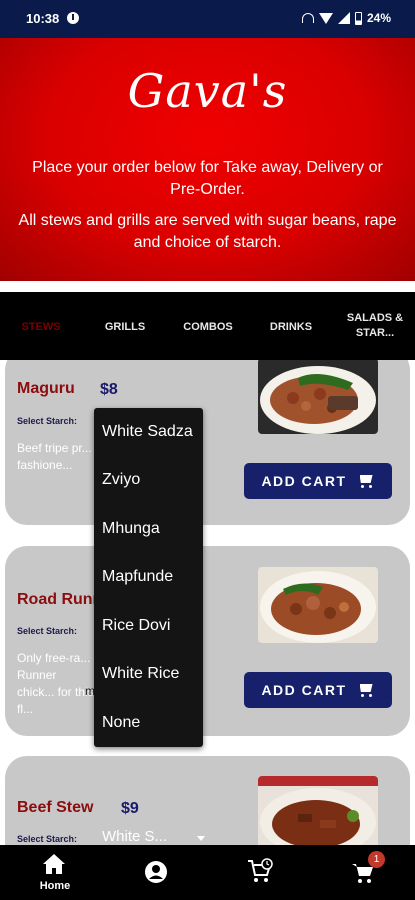 This screenshot has height=900, width=415. I want to click on tab-grills: GRILLS, so click(125, 327).